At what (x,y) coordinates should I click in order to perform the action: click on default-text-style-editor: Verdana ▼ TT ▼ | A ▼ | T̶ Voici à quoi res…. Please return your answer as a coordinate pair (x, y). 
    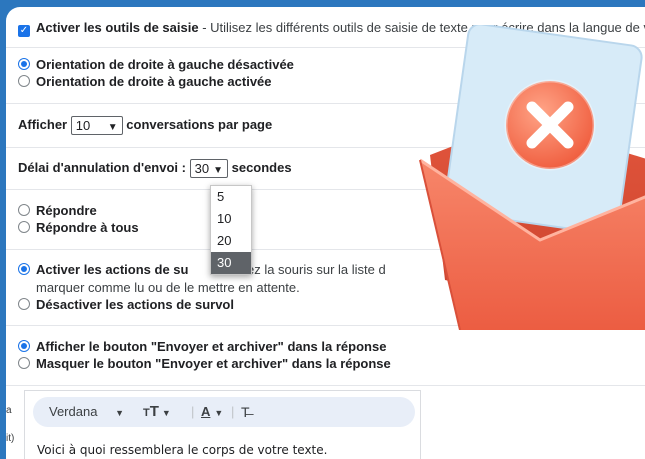
    Looking at the image, I should click on (222, 424).